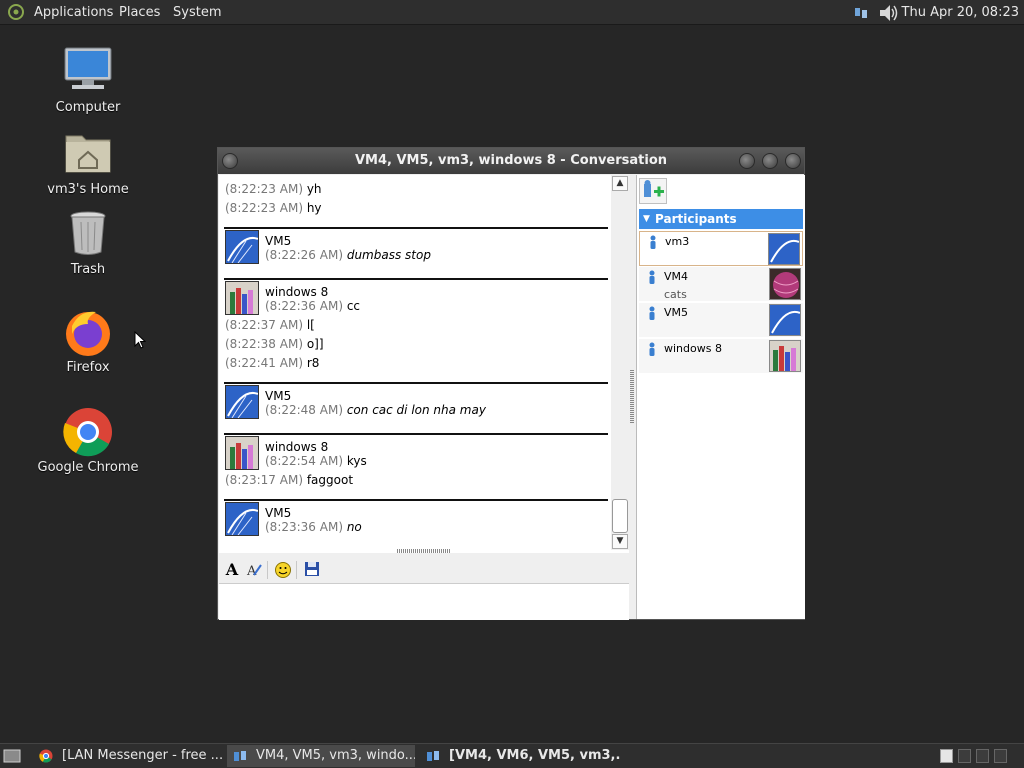  Describe the element at coordinates (230, 161) in the screenshot. I see `window-menu-button` at that location.